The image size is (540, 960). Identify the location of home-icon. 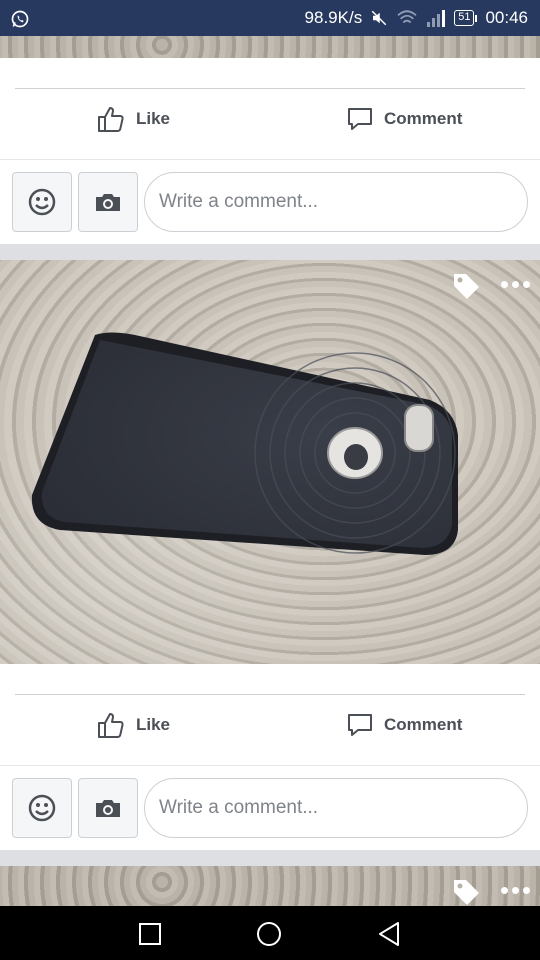
(269, 934).